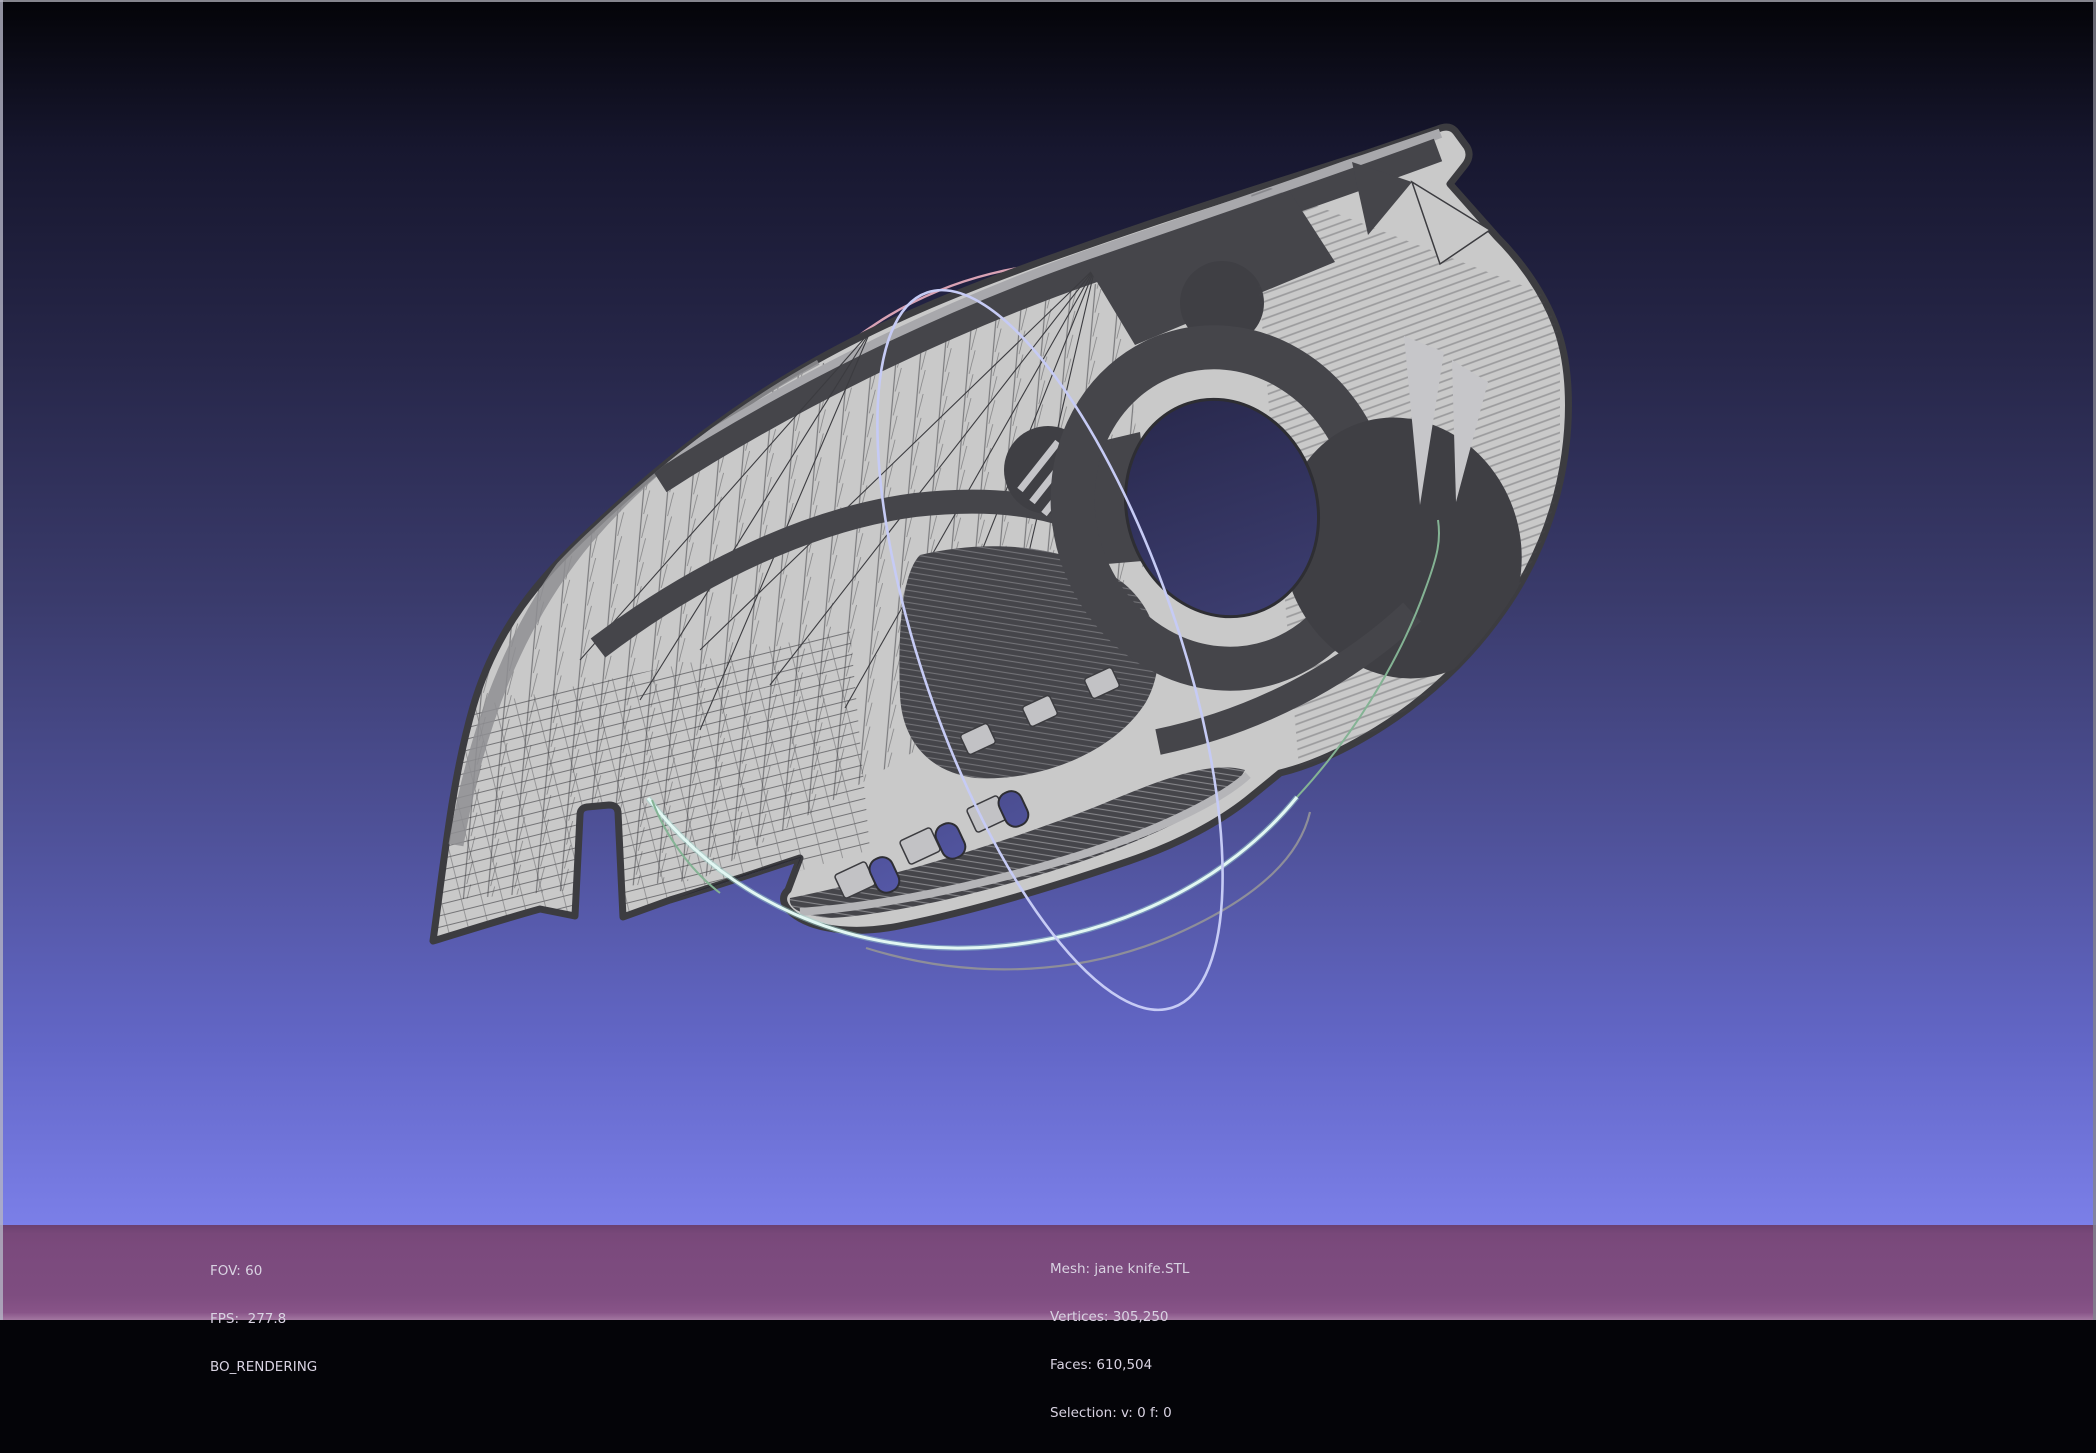  I want to click on hud-render-info: FOV: 60 FPS: 277.8 BO_RENDERING, so click(263, 1319).